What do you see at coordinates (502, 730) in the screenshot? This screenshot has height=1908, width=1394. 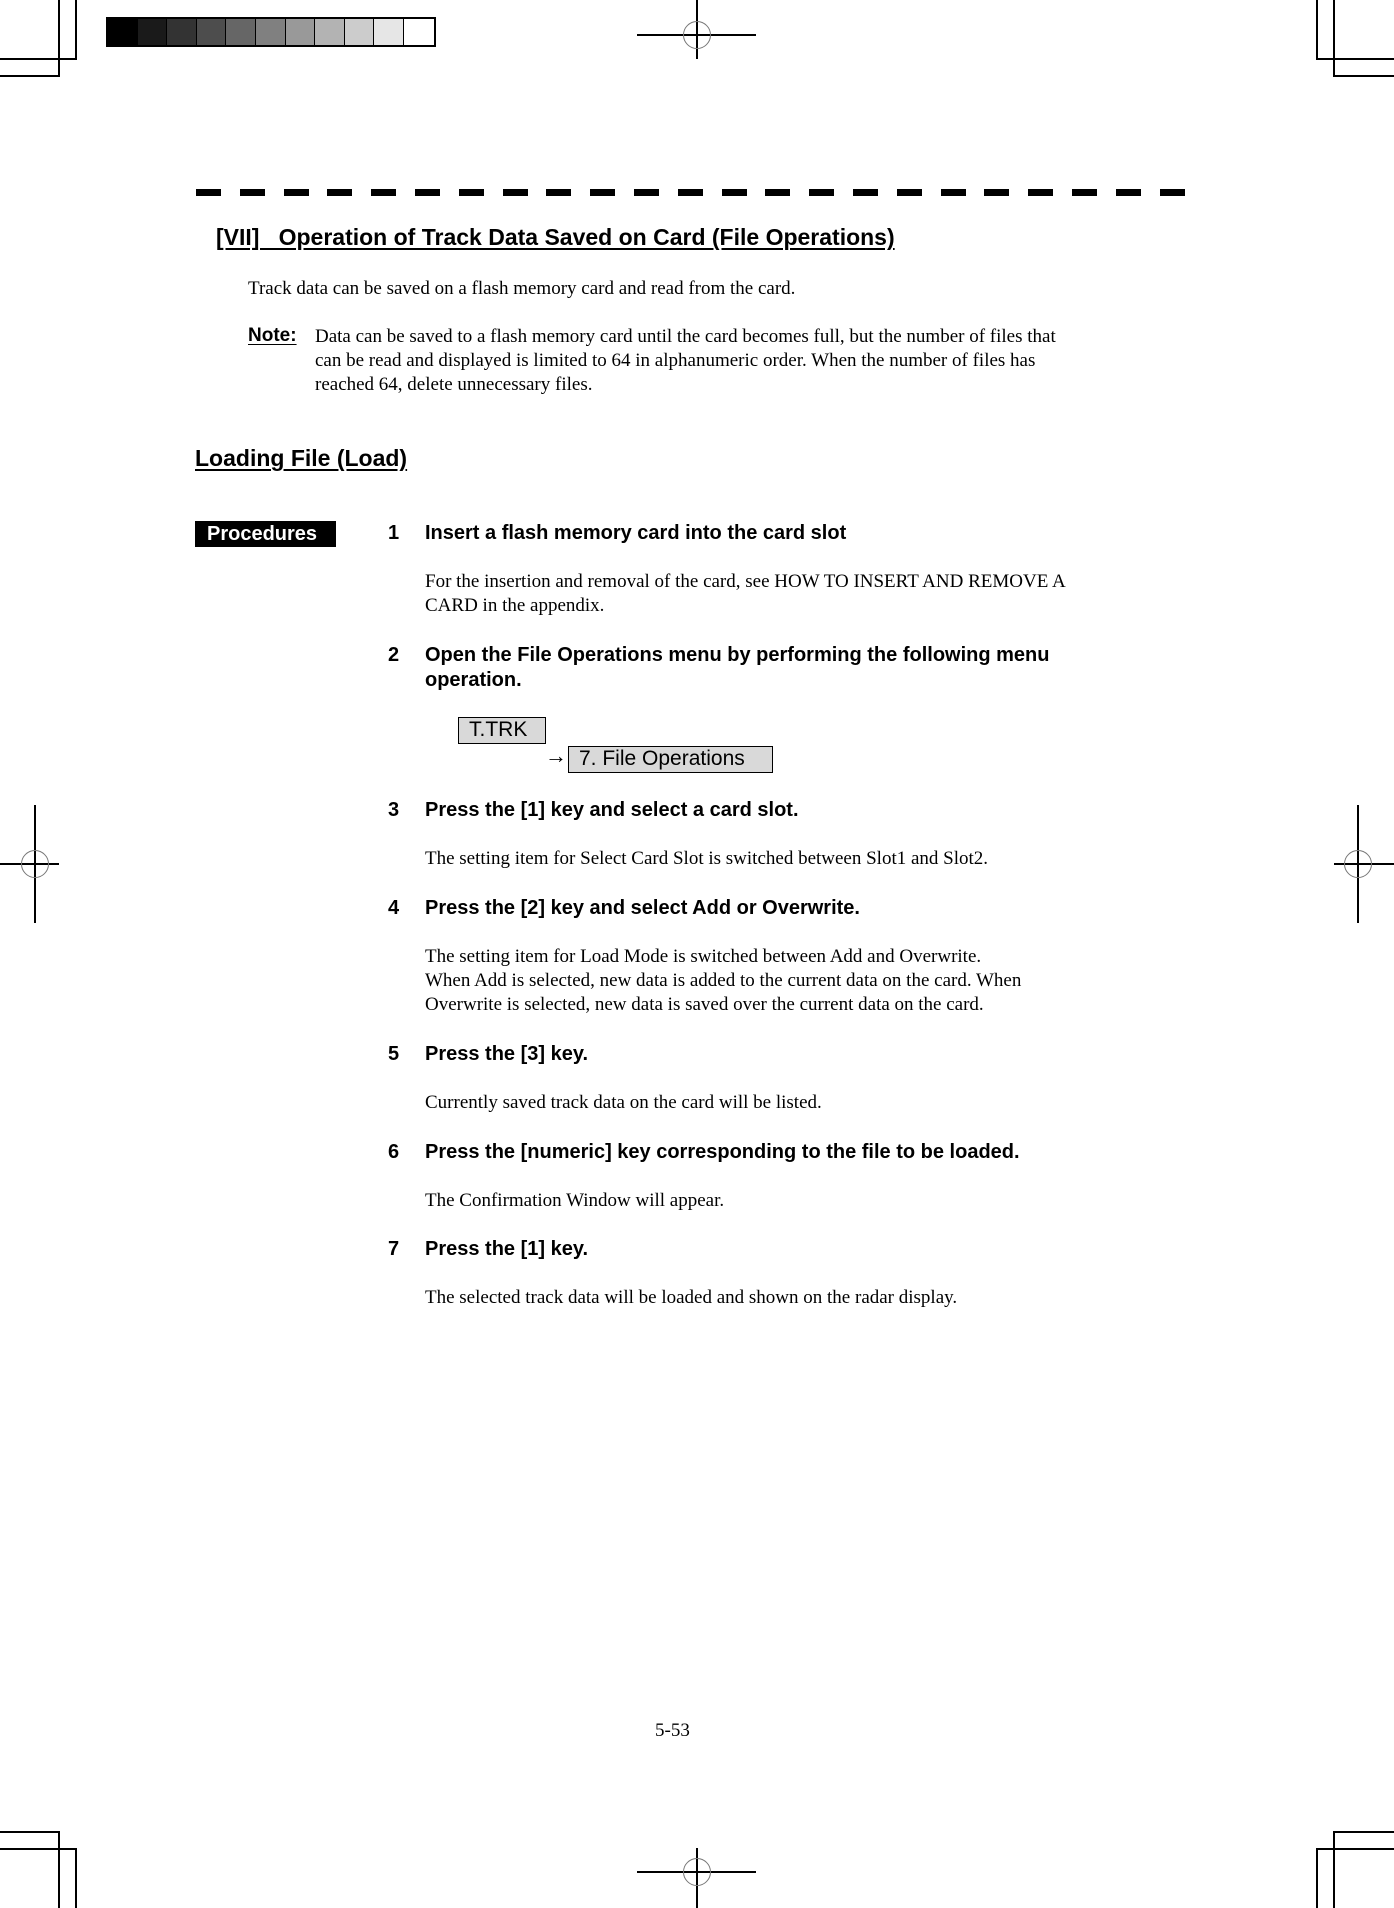 I see `key-t-trk: T.TRK` at bounding box center [502, 730].